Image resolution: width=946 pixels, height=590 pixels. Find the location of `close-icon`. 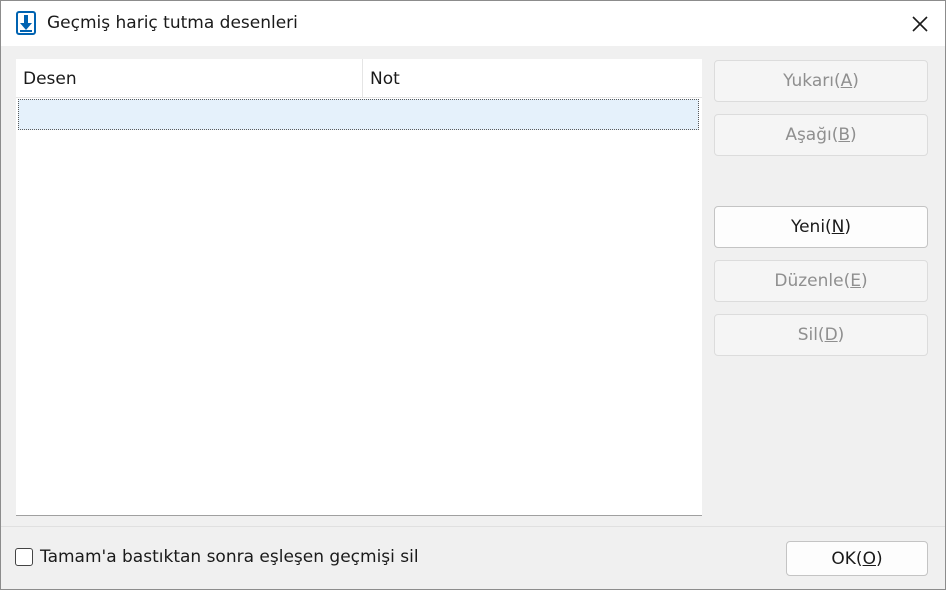

close-icon is located at coordinates (920, 23).